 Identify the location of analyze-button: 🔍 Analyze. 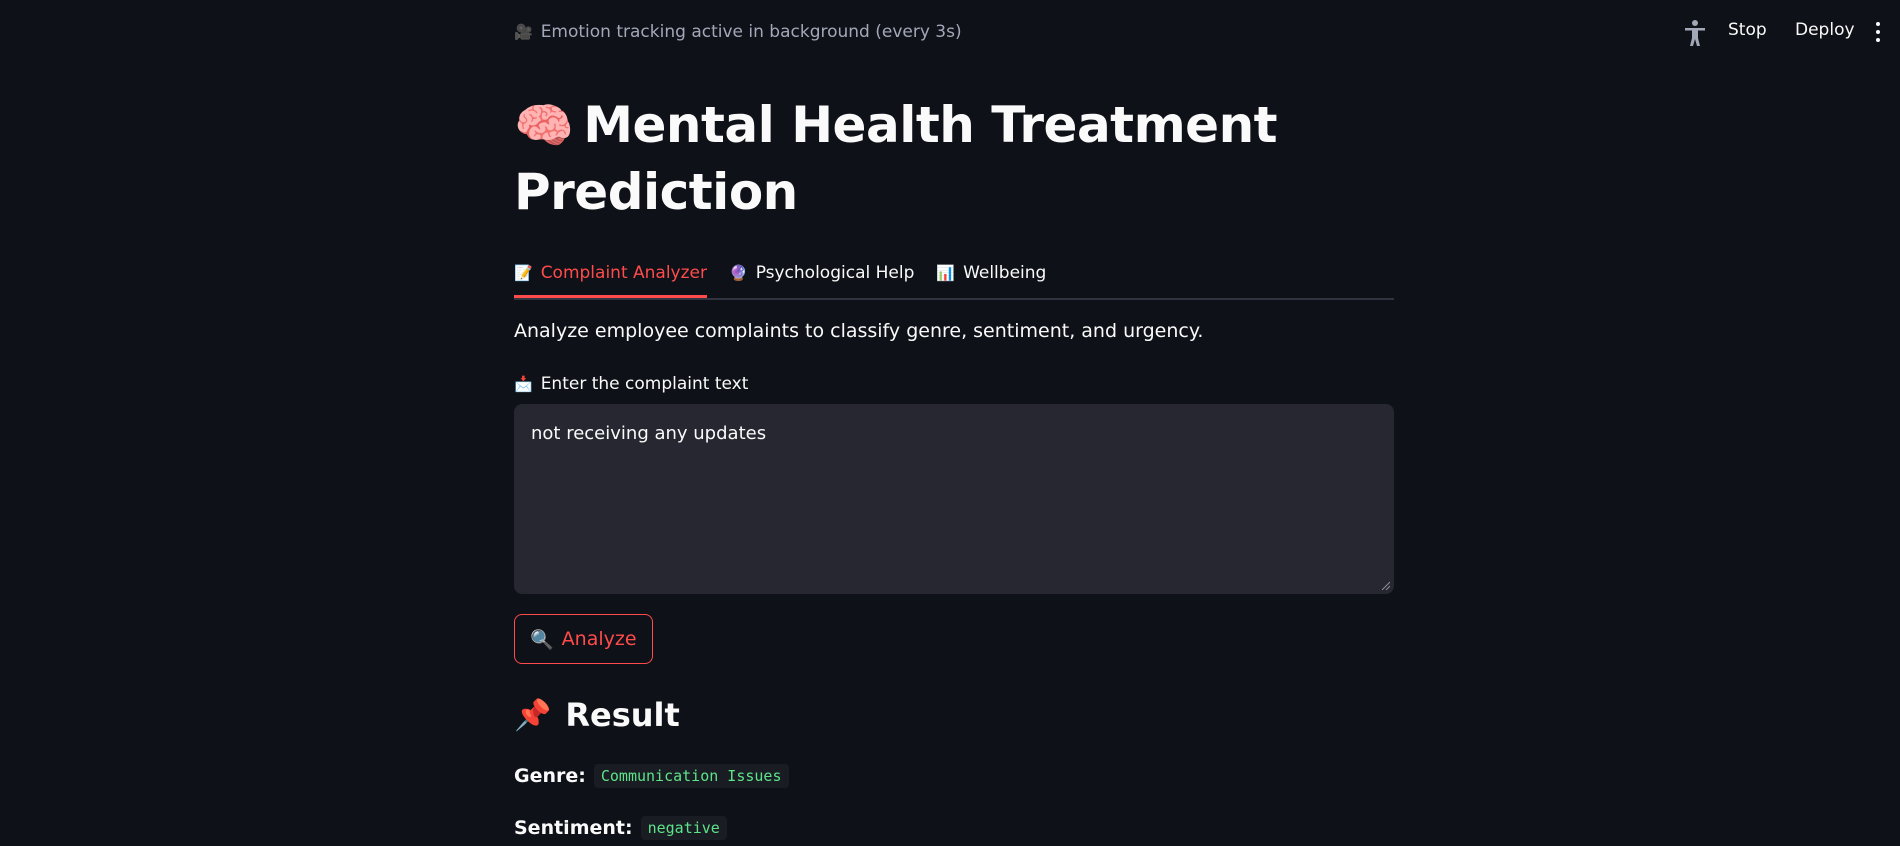
(583, 639).